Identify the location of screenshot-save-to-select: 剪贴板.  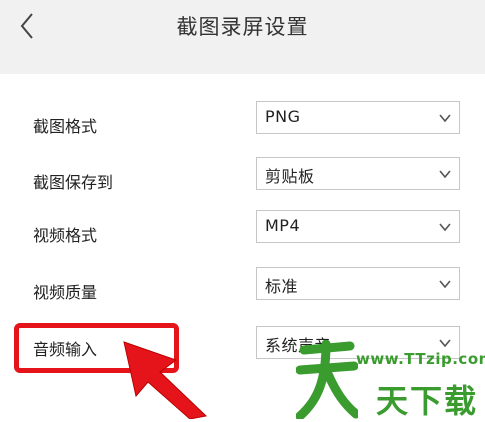
(358, 173).